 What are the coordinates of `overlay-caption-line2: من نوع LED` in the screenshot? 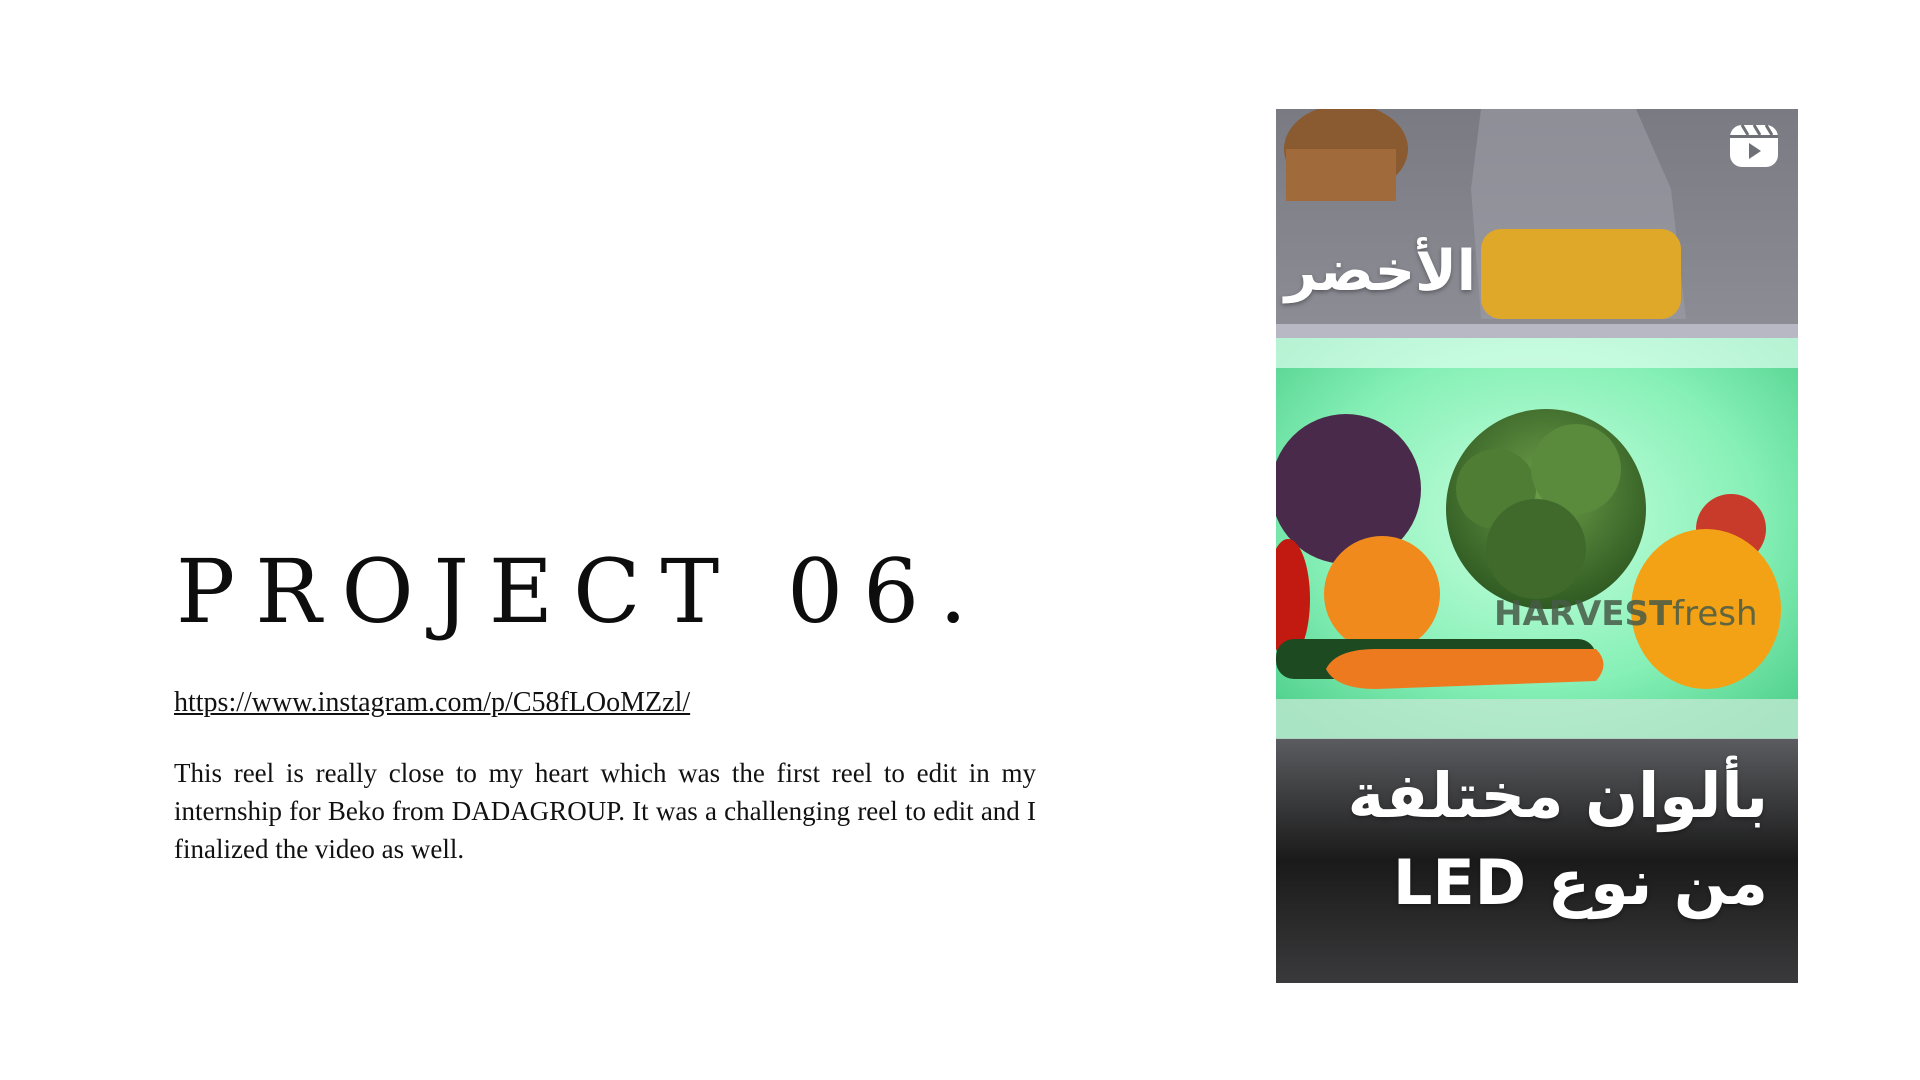 It's located at (1580, 882).